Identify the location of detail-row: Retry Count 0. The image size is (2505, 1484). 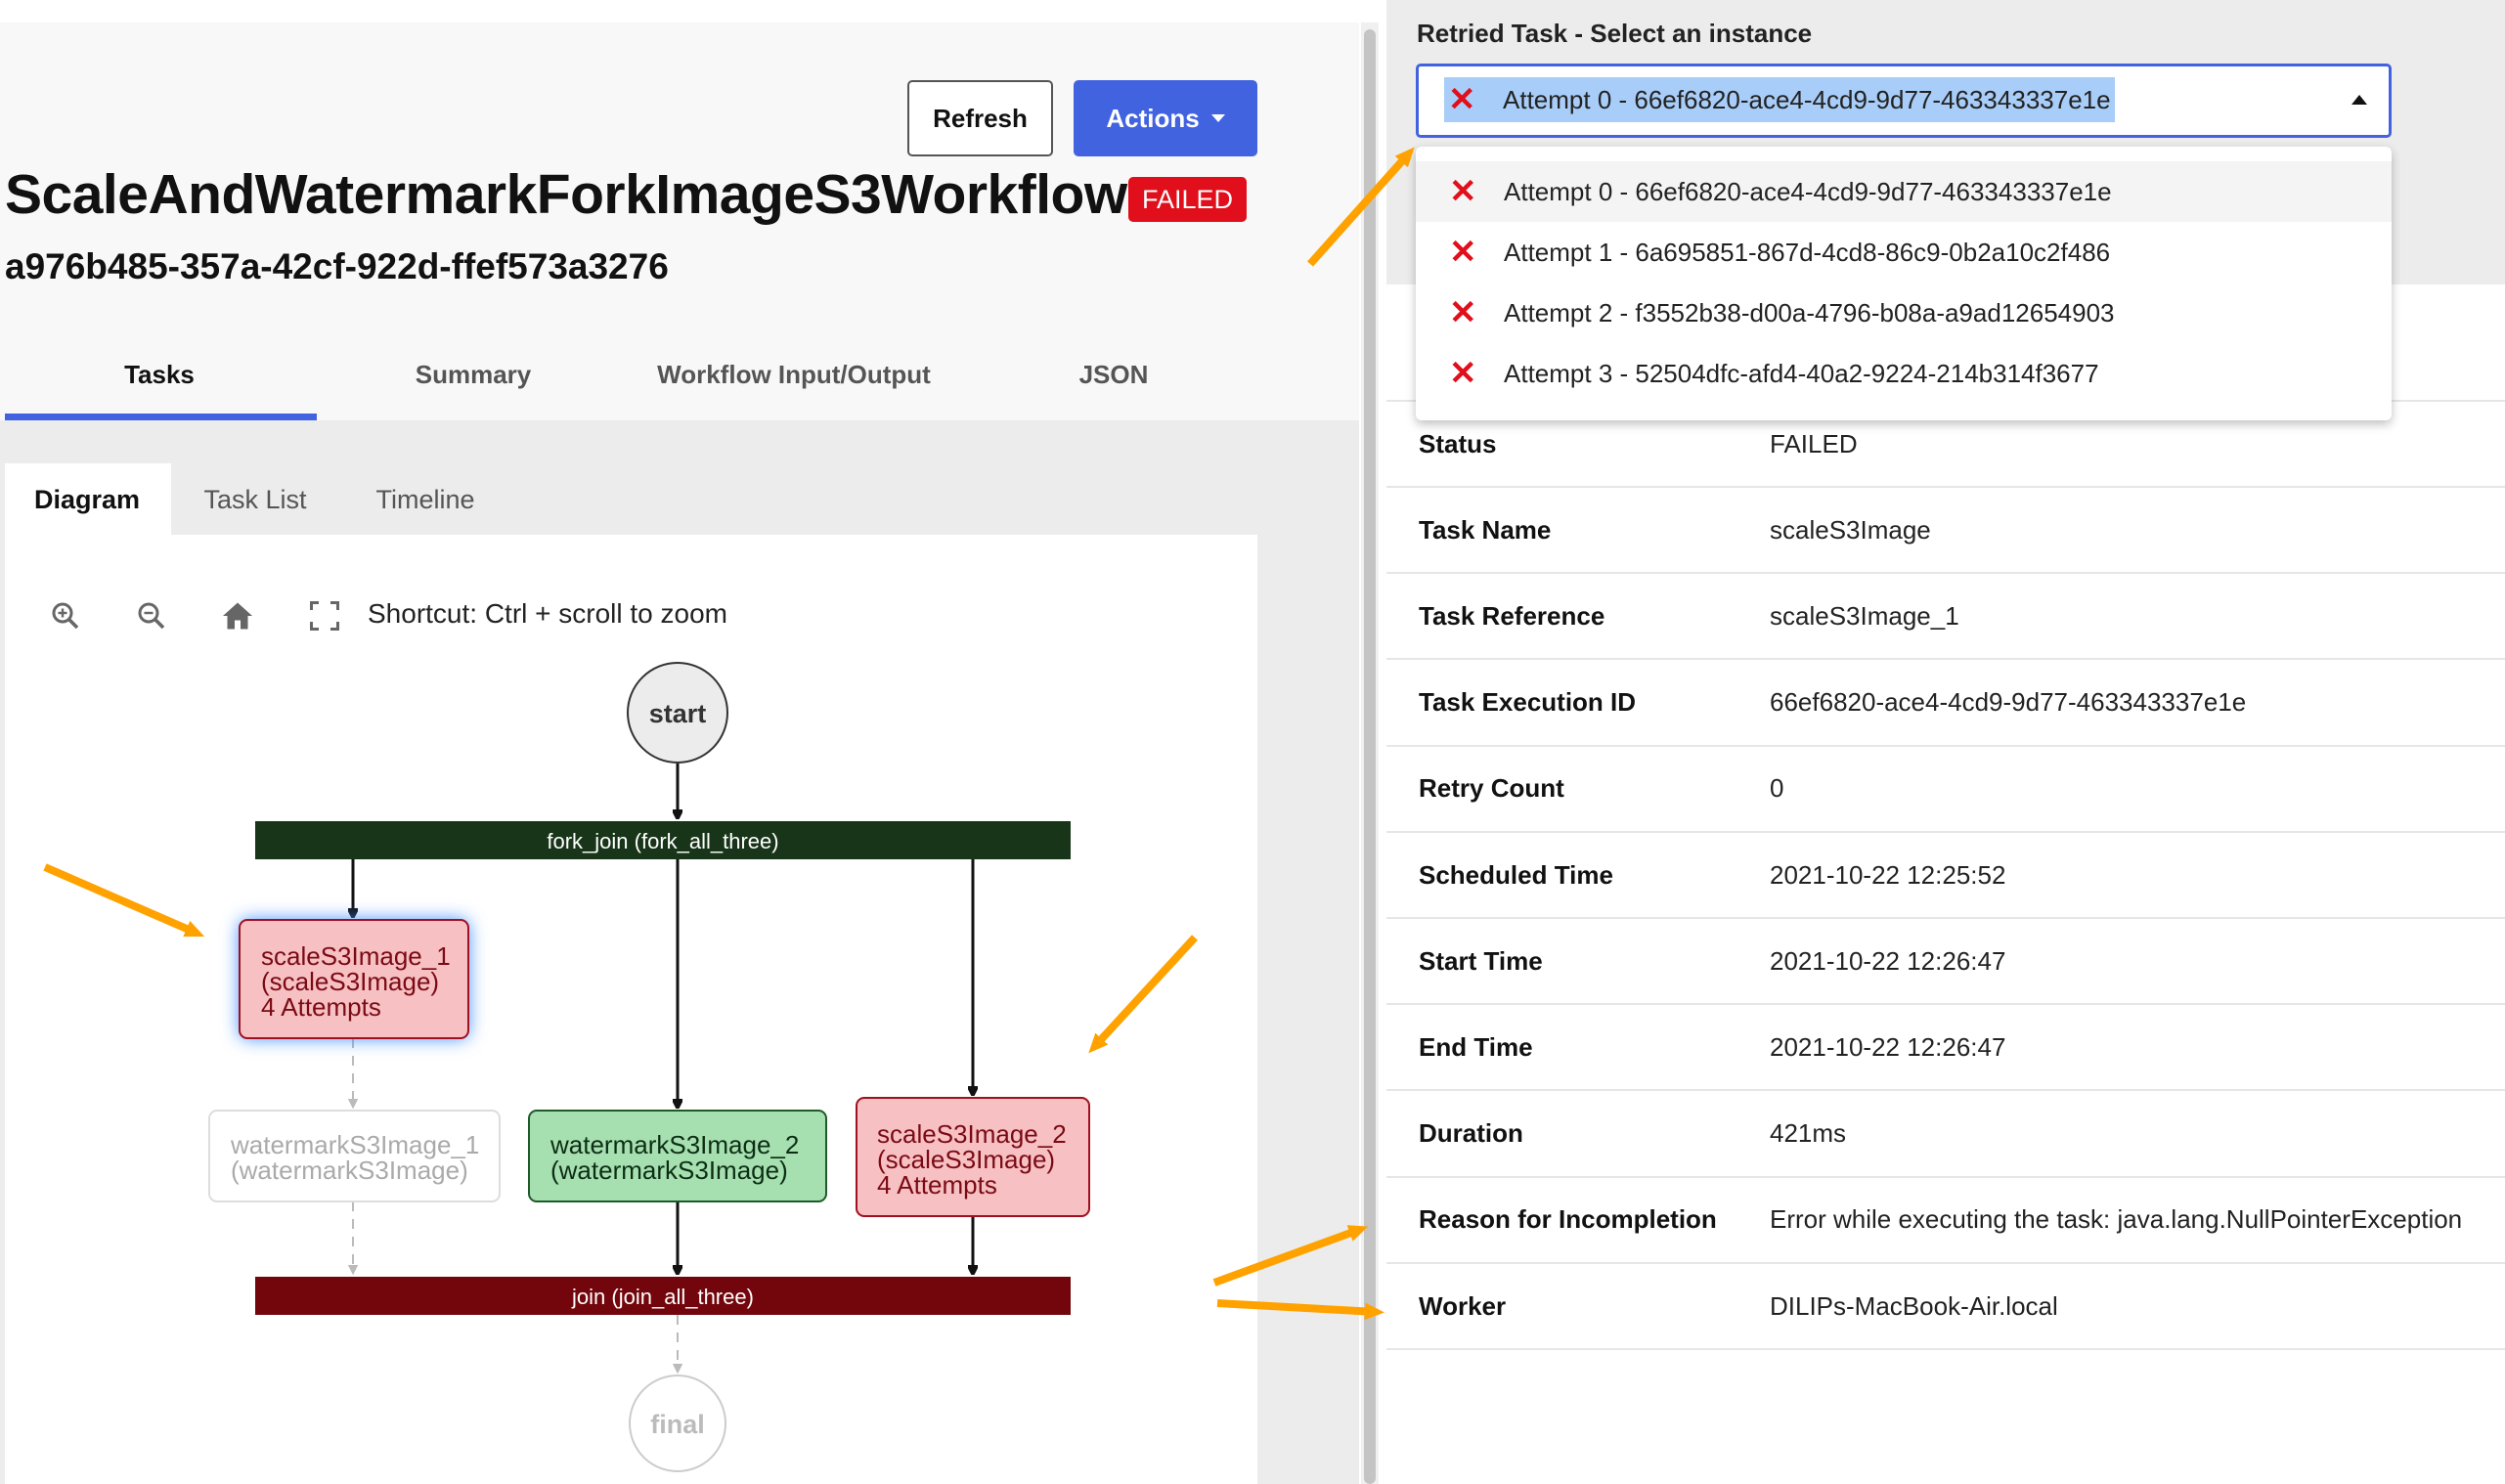
(1945, 790).